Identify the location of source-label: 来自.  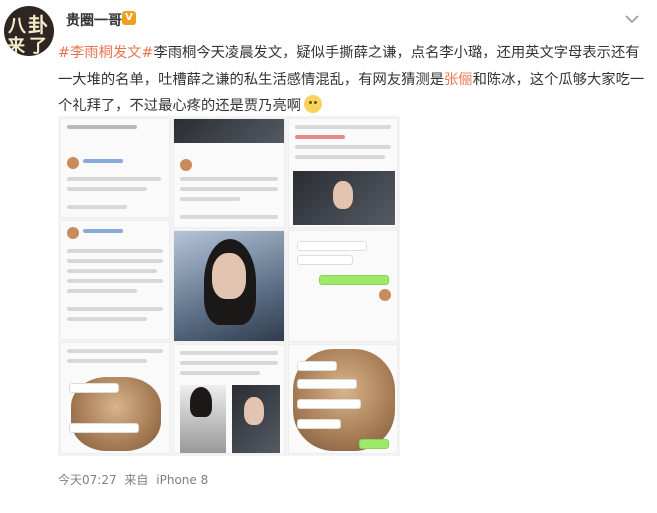
(136, 480).